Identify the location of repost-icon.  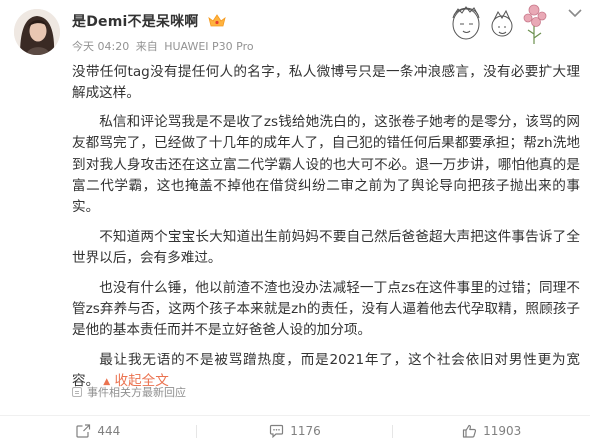
(83, 431).